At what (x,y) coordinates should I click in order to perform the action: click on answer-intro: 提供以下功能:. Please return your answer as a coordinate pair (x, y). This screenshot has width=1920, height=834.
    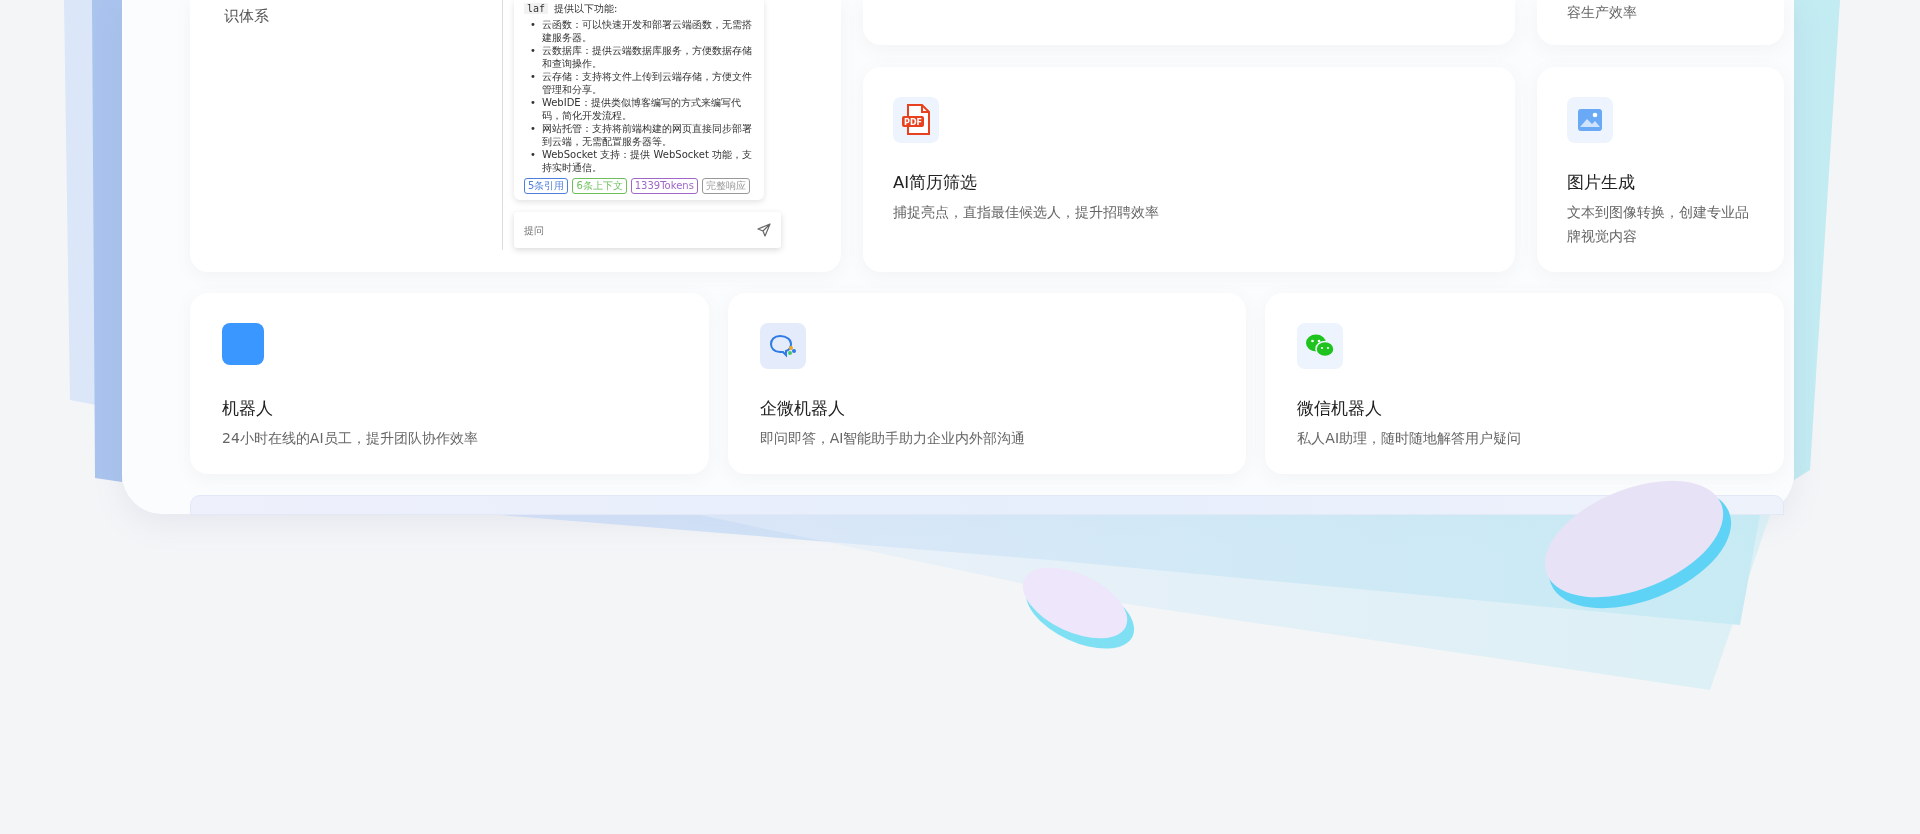
    Looking at the image, I should click on (586, 8).